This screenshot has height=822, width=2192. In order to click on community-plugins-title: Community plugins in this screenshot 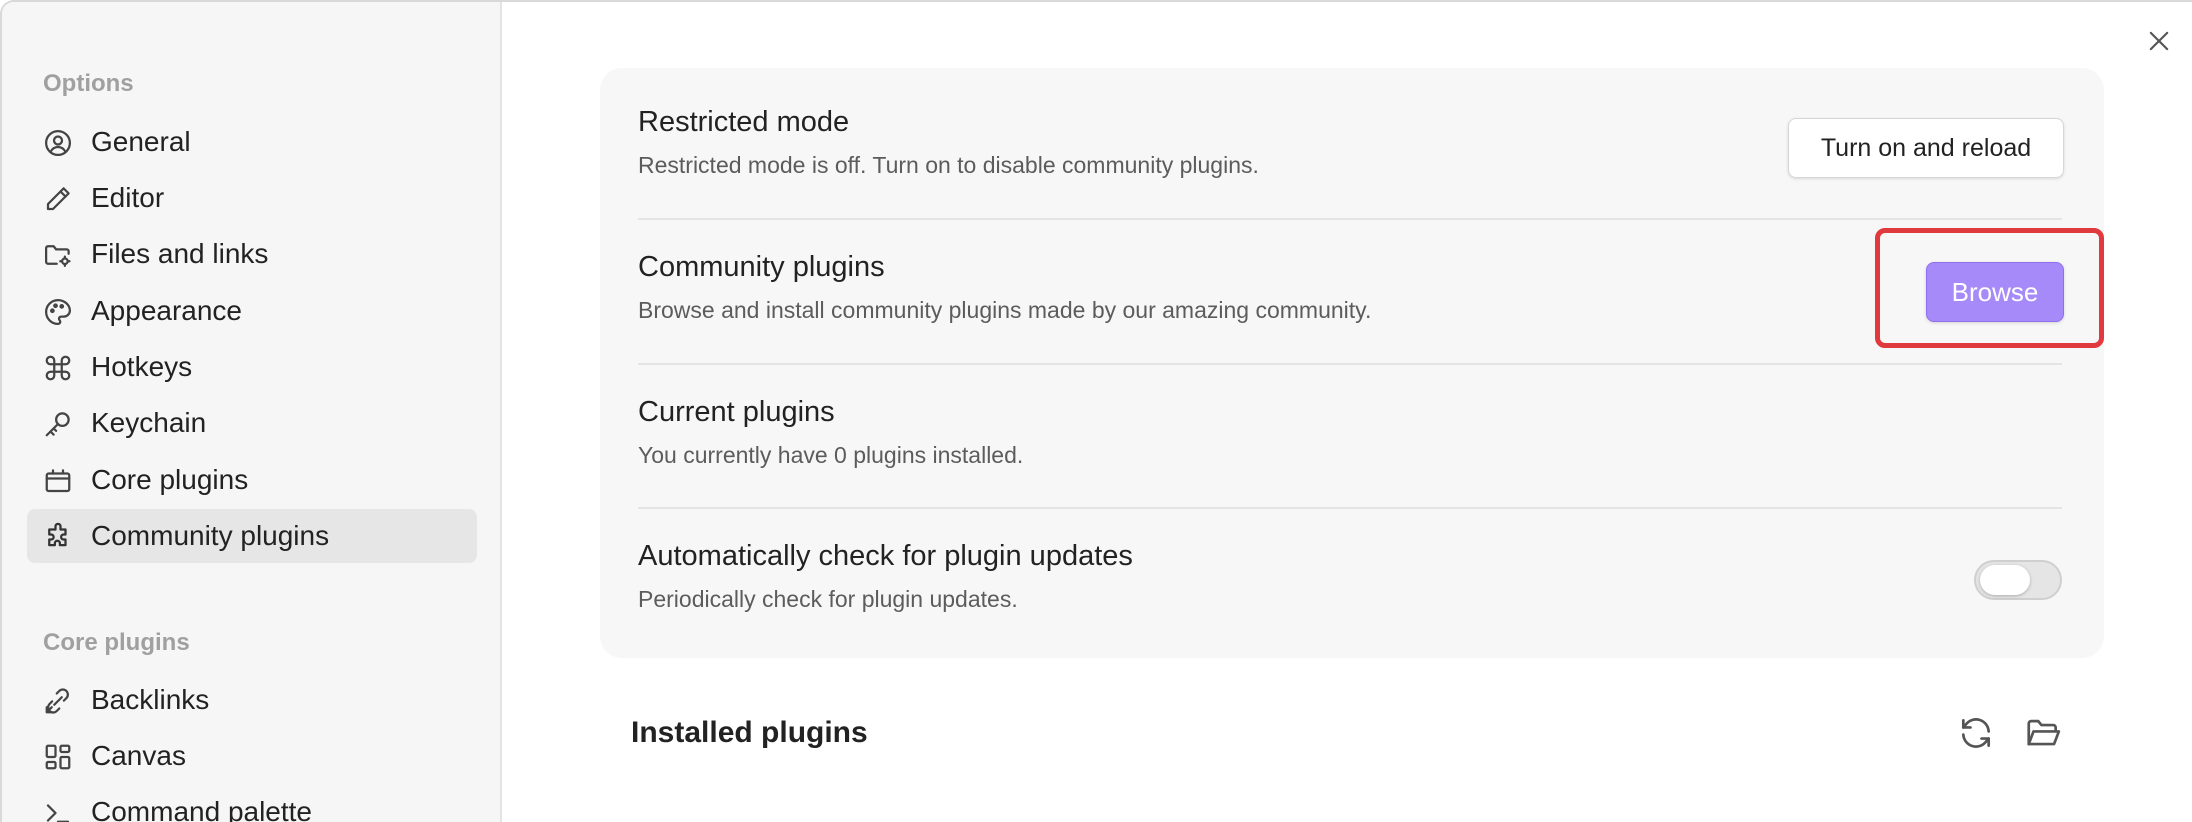, I will do `click(761, 267)`.